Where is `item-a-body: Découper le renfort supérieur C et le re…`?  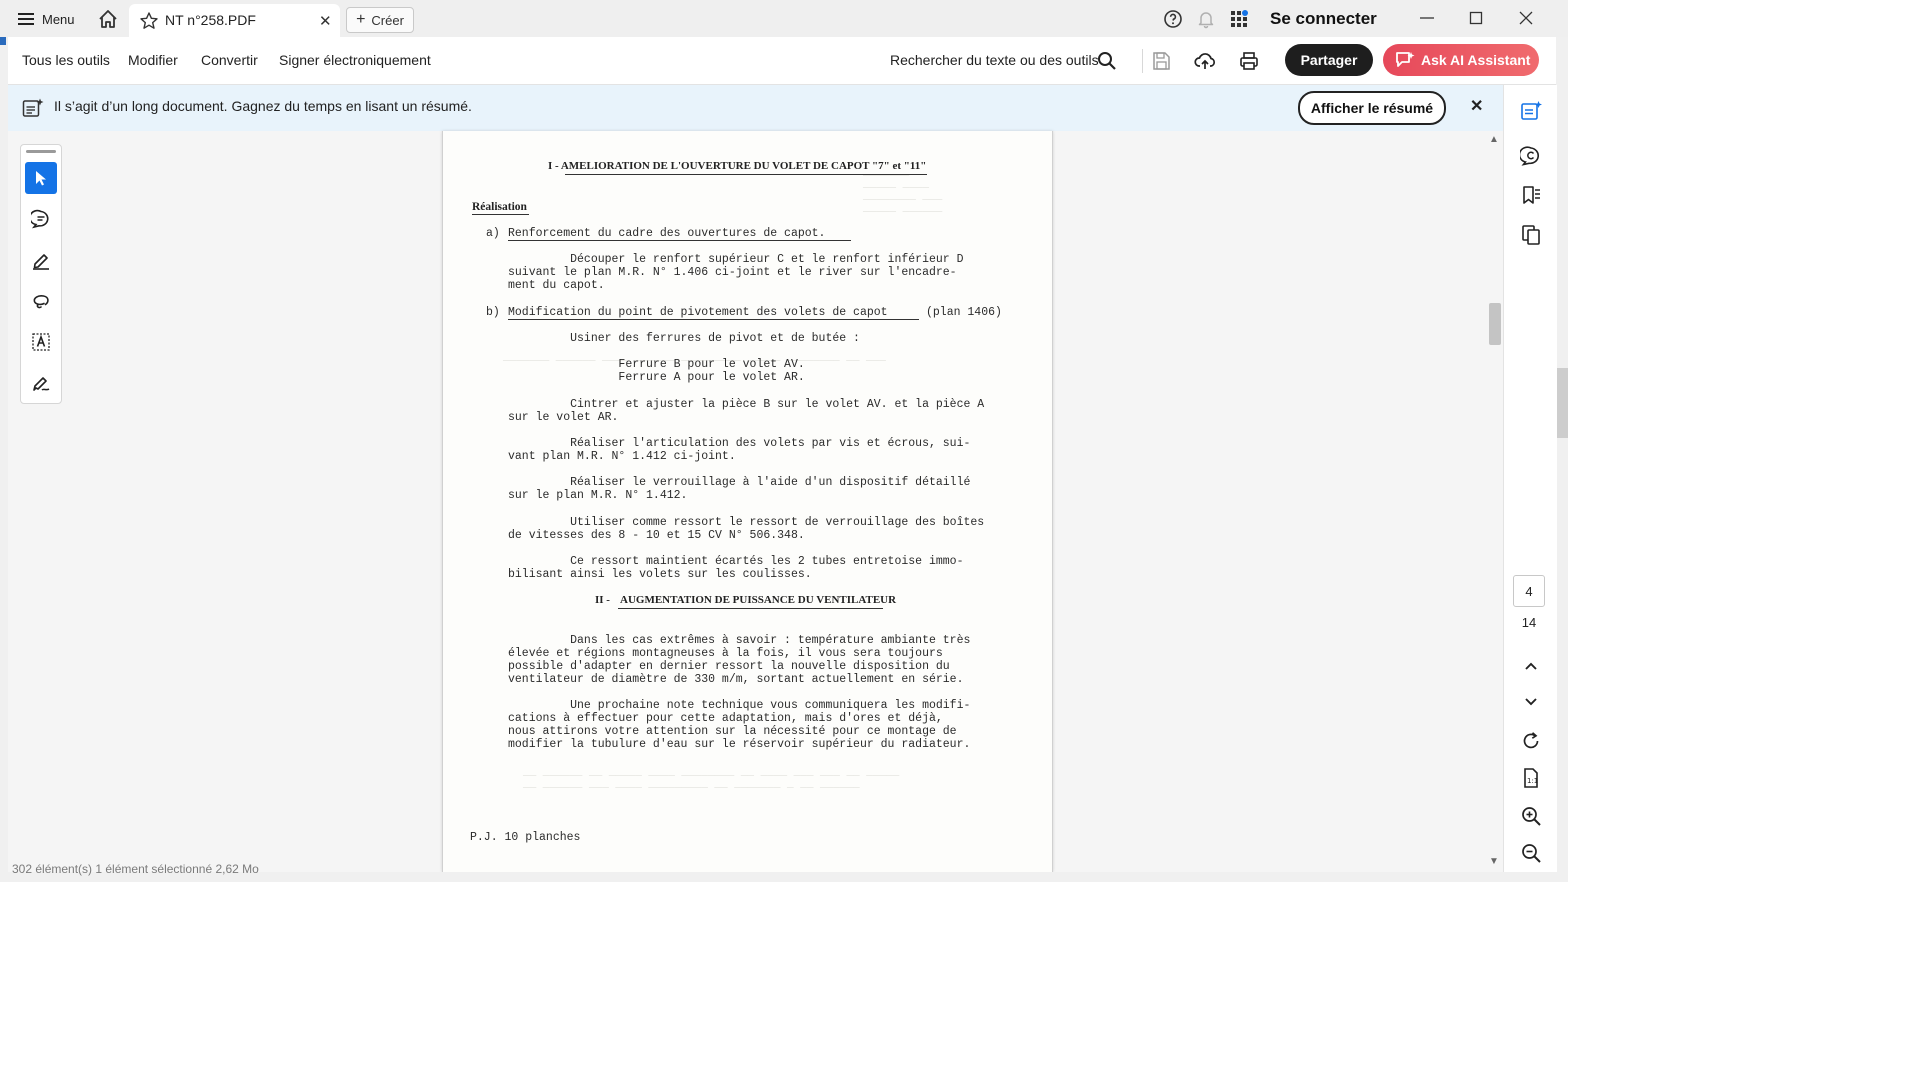
item-a-body: Découper le renfort supérieur C et le re… is located at coordinates (736, 272).